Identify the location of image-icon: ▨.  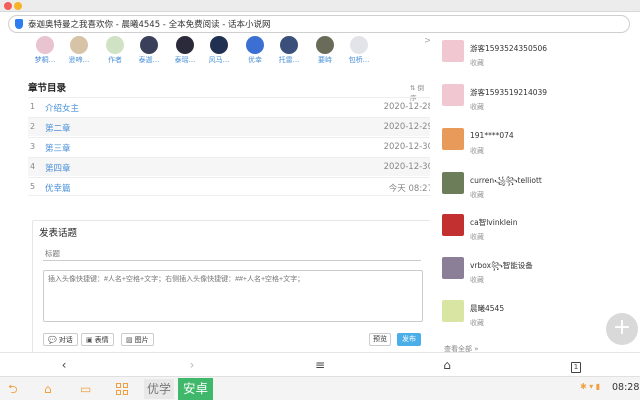
(129, 339).